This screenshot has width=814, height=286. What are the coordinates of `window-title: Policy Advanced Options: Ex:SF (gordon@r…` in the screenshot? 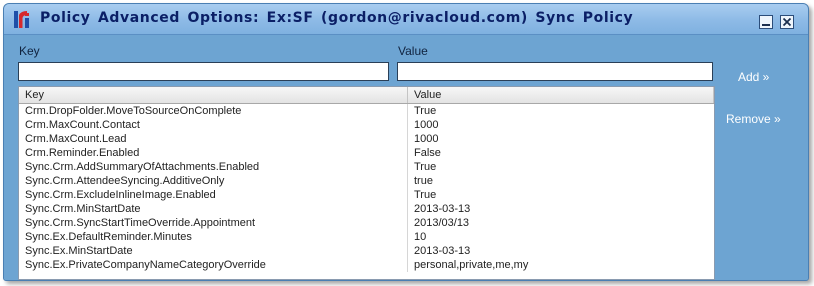 It's located at (337, 18).